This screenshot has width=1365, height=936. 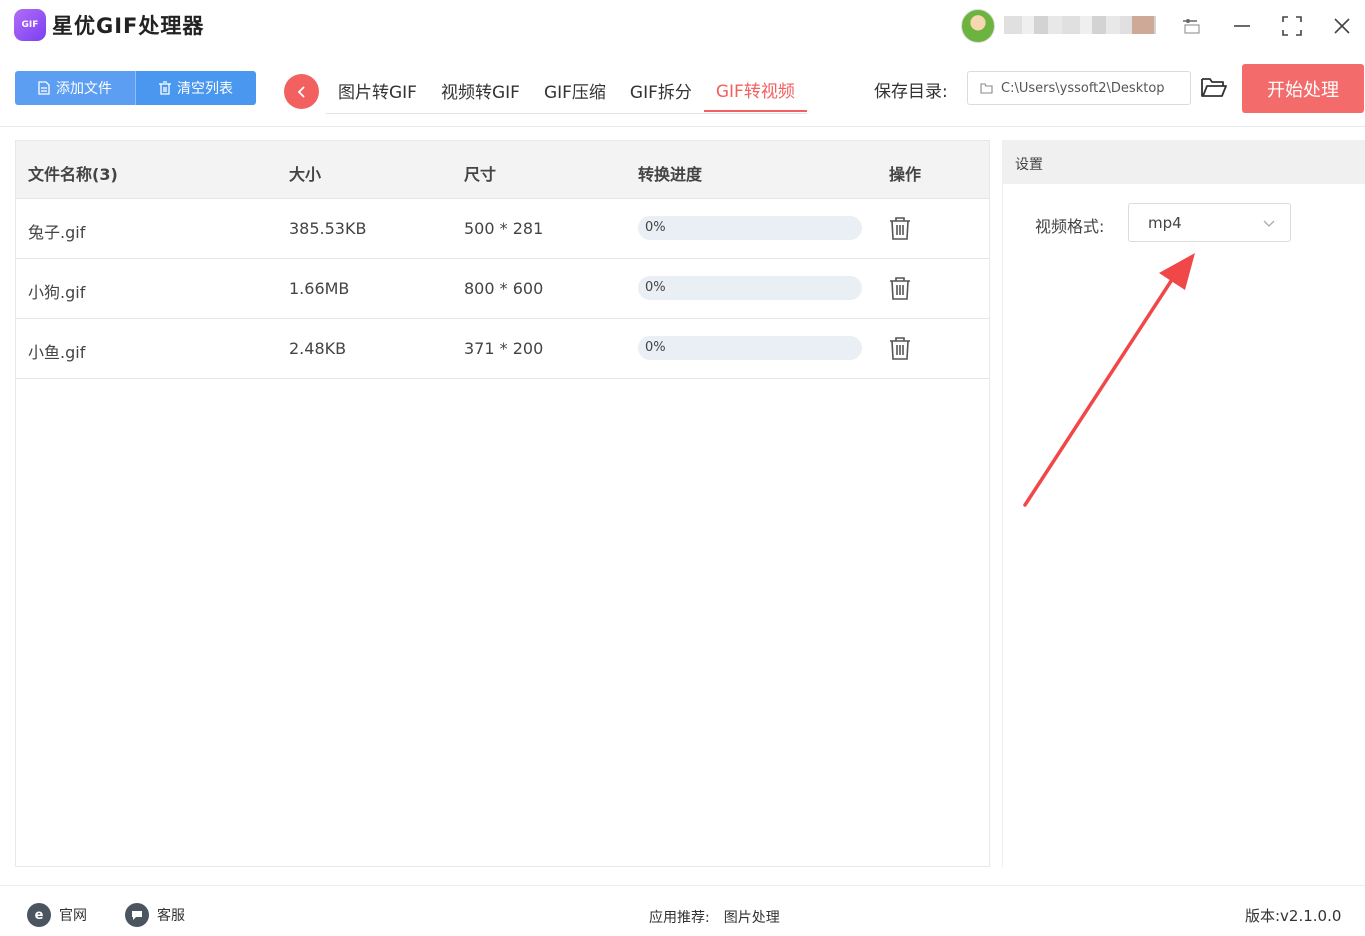 What do you see at coordinates (575, 90) in the screenshot?
I see `tab-gif-compress: GIF压缩` at bounding box center [575, 90].